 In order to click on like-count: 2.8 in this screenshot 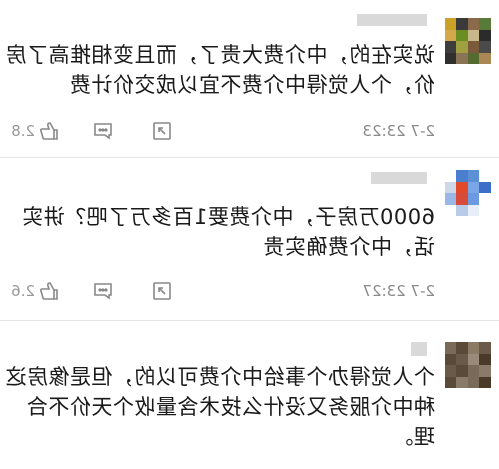, I will do `click(23, 131)`.